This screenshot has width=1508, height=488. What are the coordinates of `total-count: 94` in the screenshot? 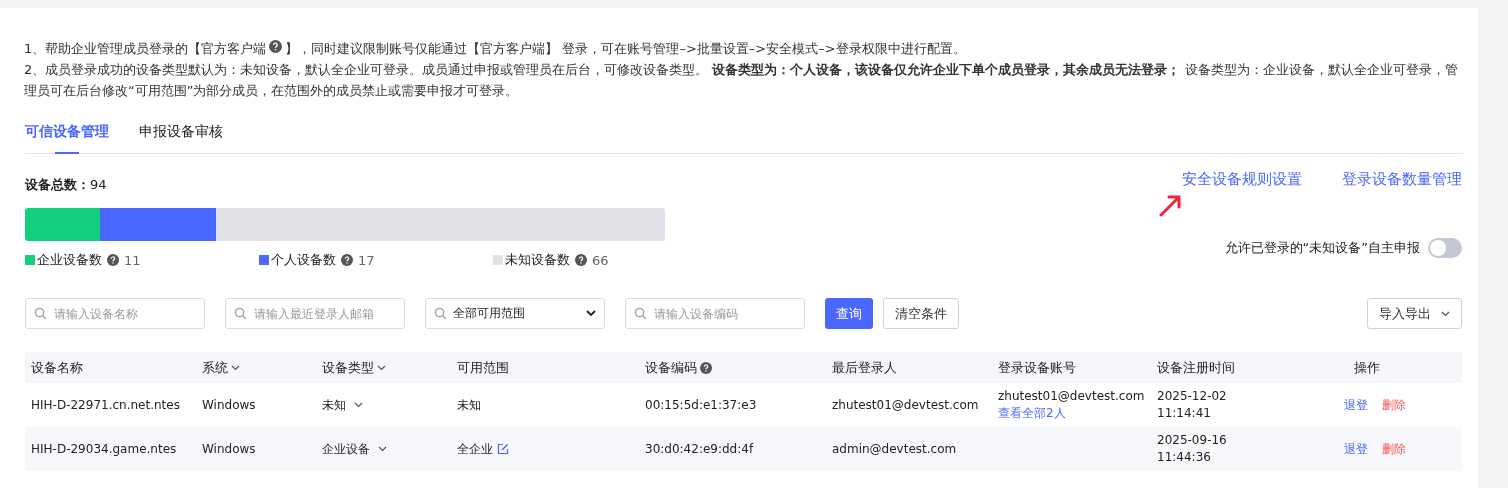 It's located at (98, 184).